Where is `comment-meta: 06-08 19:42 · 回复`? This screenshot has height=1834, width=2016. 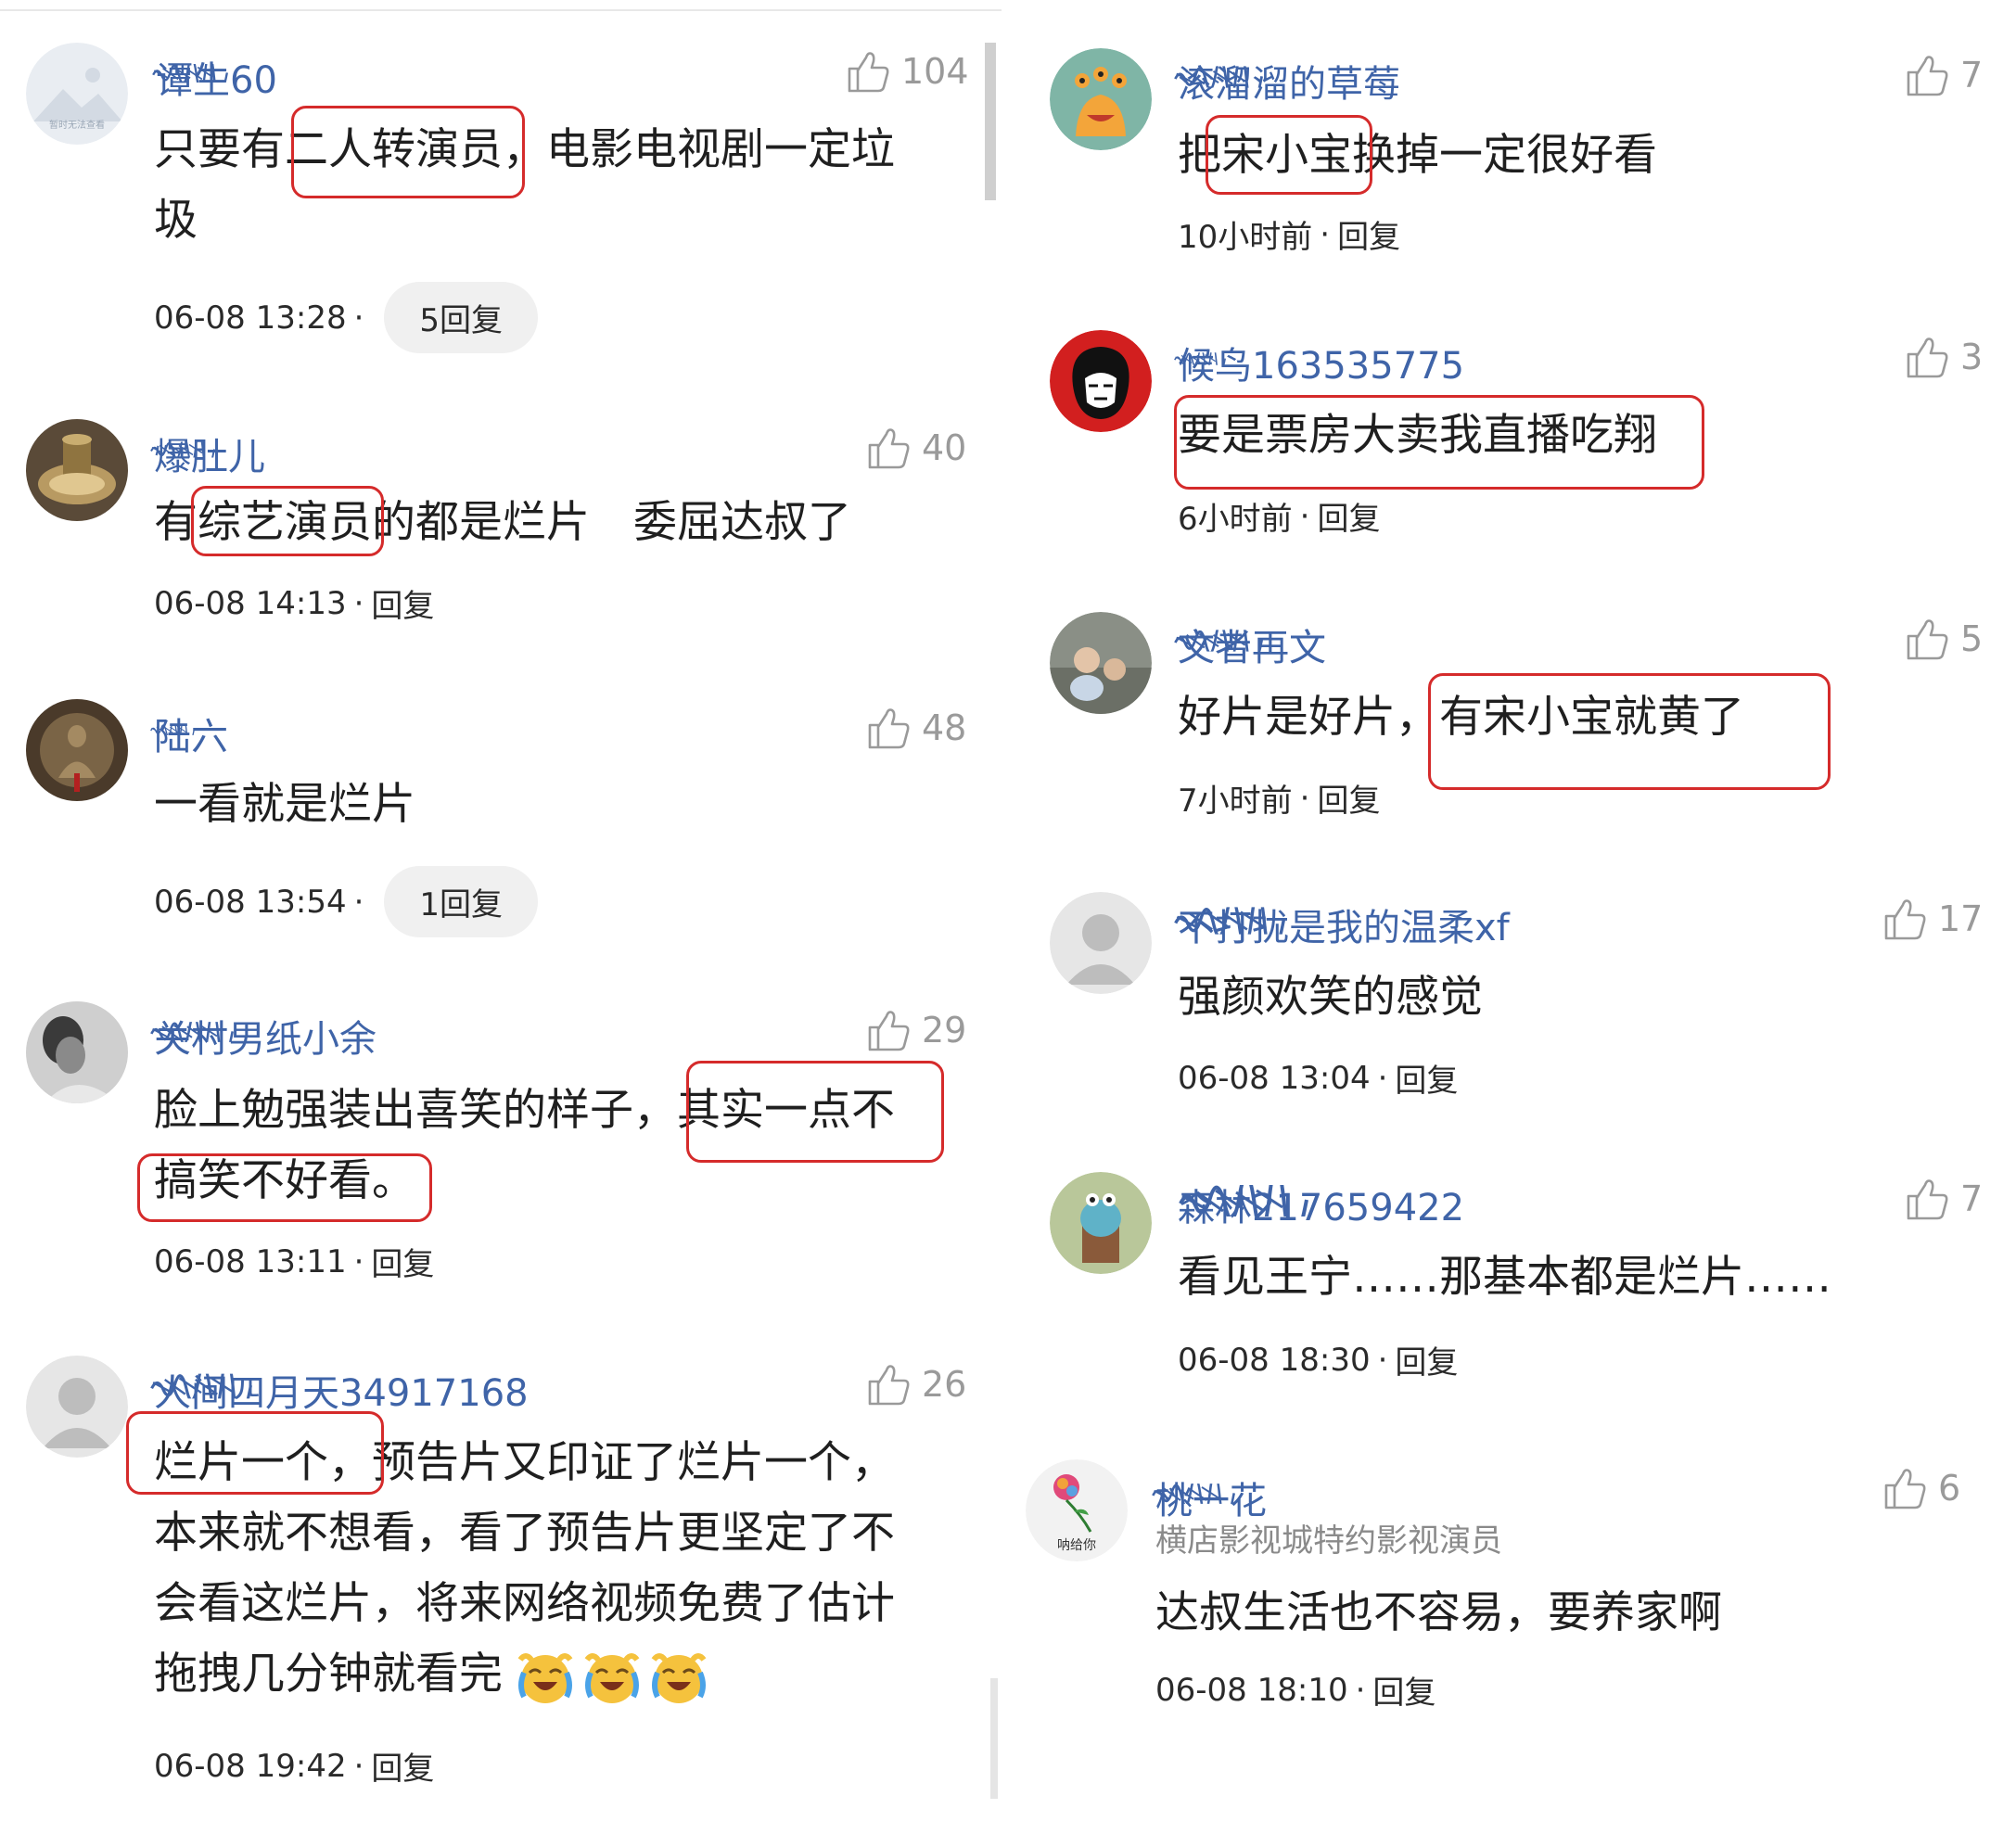 comment-meta: 06-08 19:42 · 回复 is located at coordinates (294, 1766).